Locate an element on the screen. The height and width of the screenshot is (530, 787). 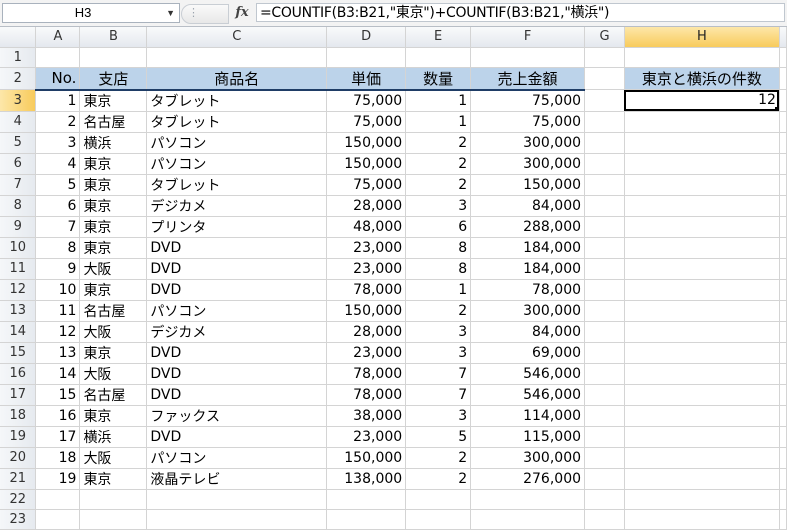
cell-no: 19 is located at coordinates (58, 479).